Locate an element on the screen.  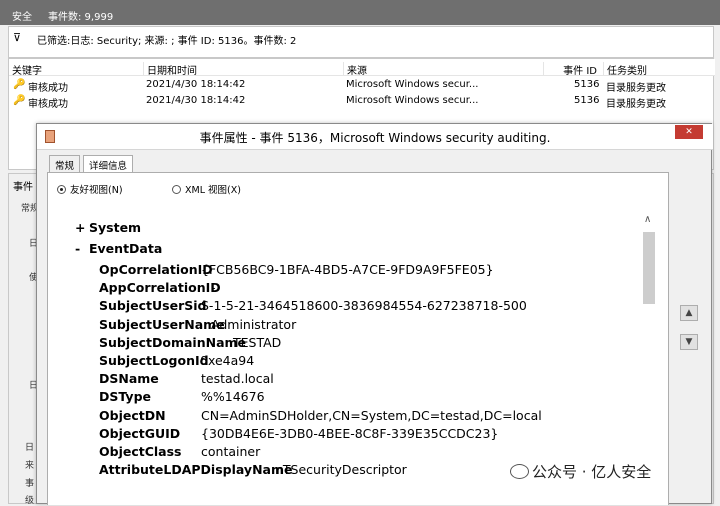
log-title: 安全 is located at coordinates (22, 17).